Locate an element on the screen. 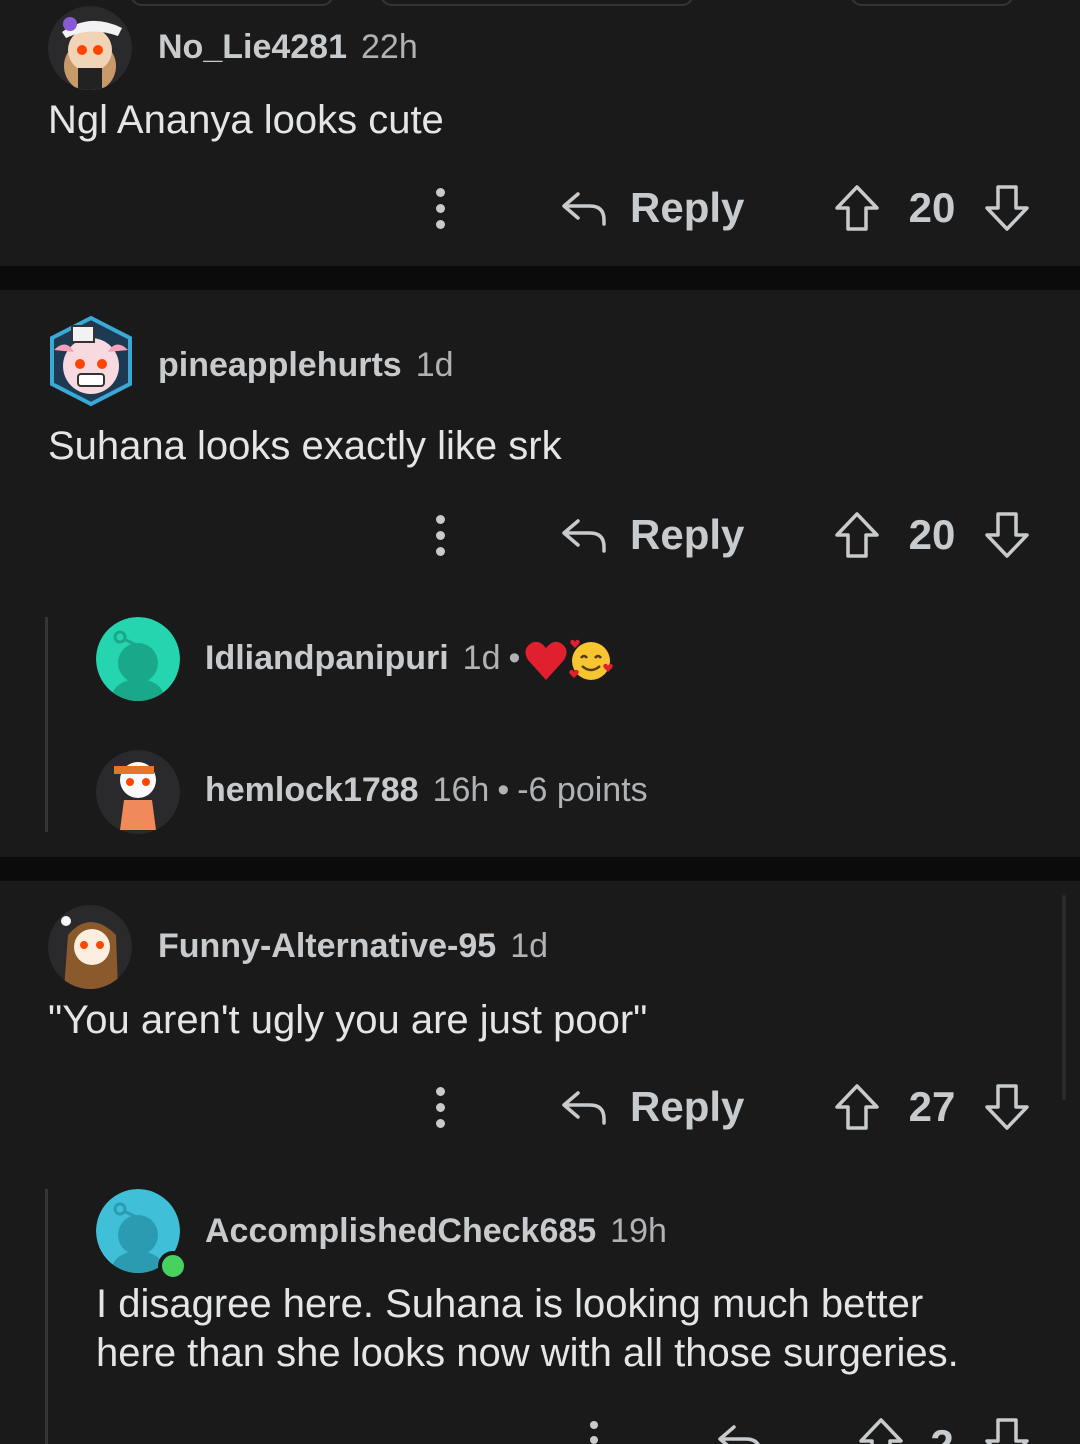 Image resolution: width=1080 pixels, height=1444 pixels. comment-body: "You aren't ugly you are just poor" is located at coordinates (348, 1020).